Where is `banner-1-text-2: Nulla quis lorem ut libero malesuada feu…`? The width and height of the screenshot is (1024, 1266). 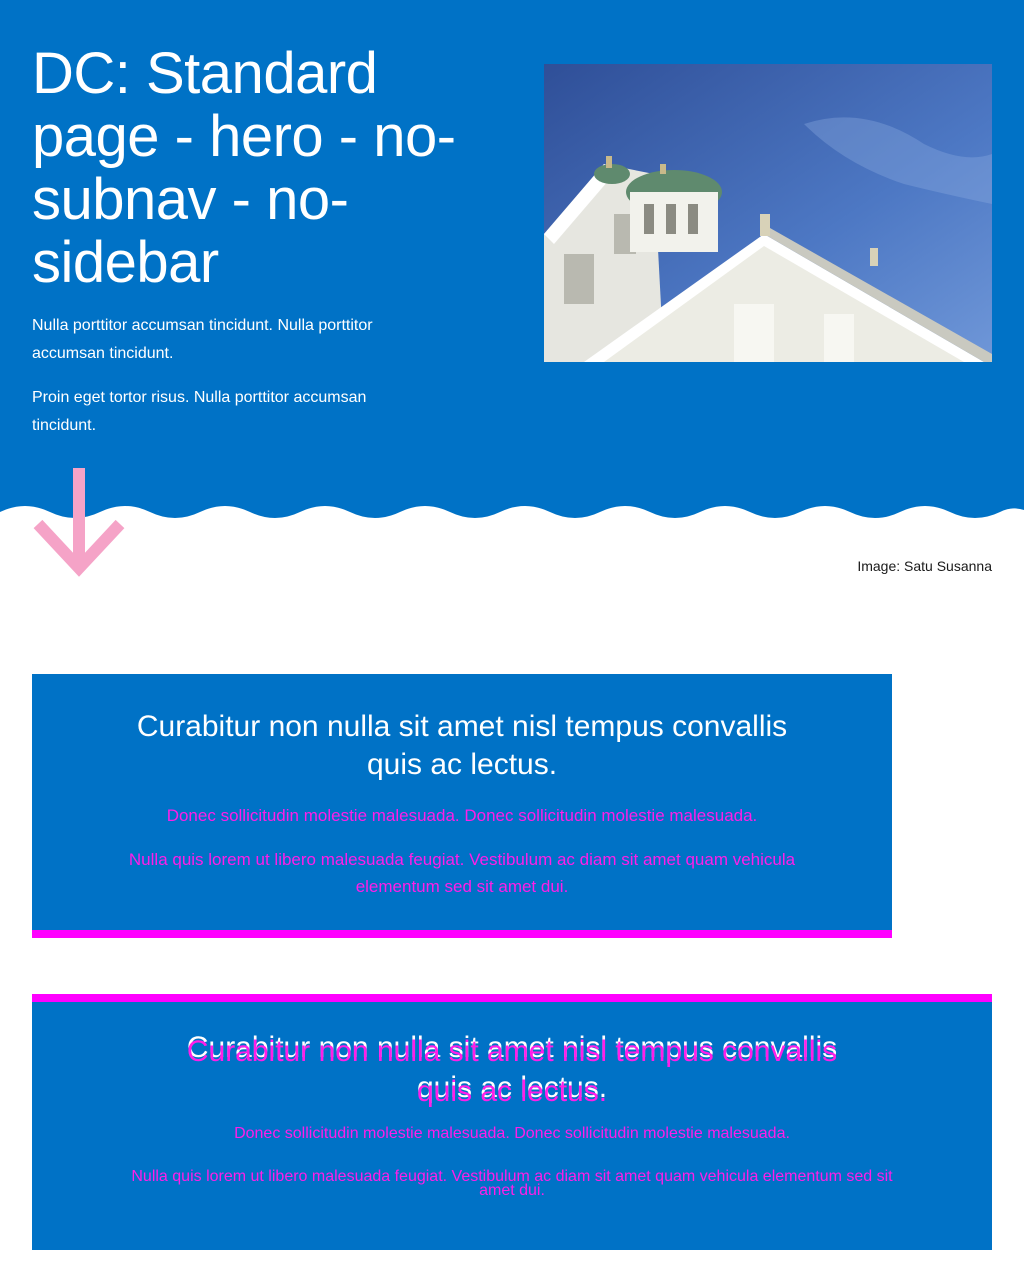
banner-1-text-2: Nulla quis lorem ut libero malesuada feu… is located at coordinates (462, 873).